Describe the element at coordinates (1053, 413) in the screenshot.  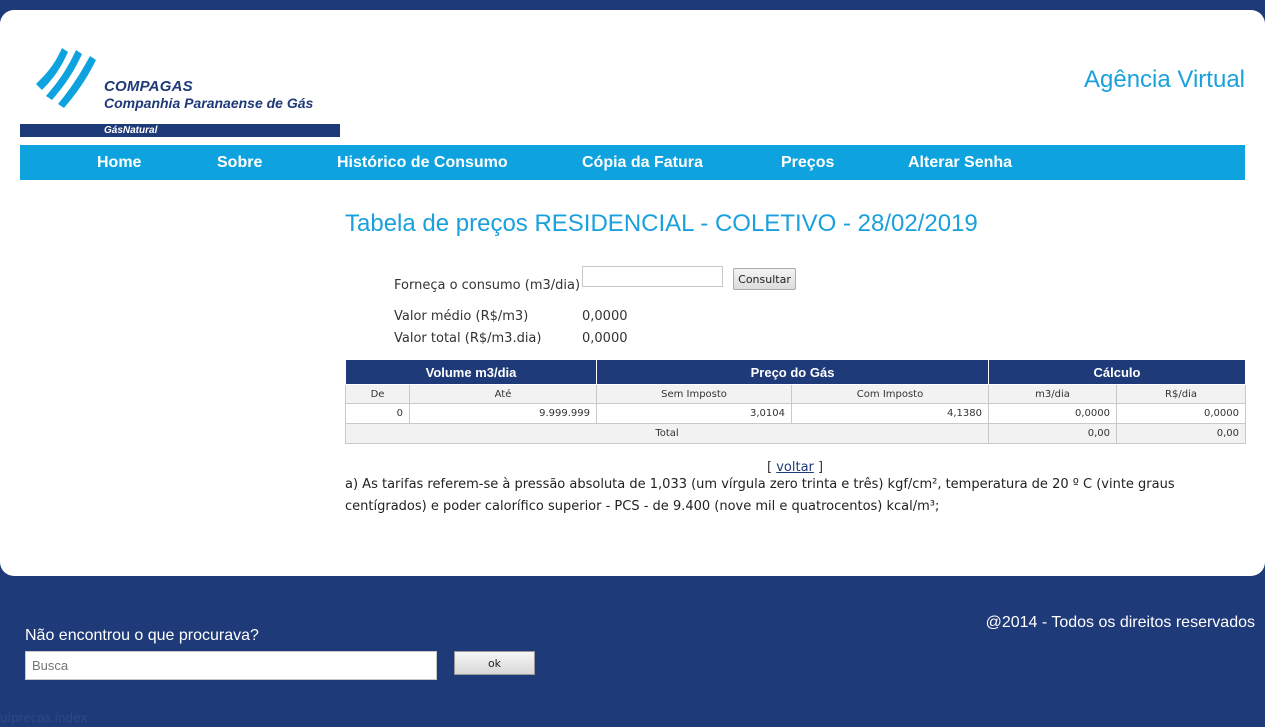
I see `cell-m3-dia: 0,0000` at that location.